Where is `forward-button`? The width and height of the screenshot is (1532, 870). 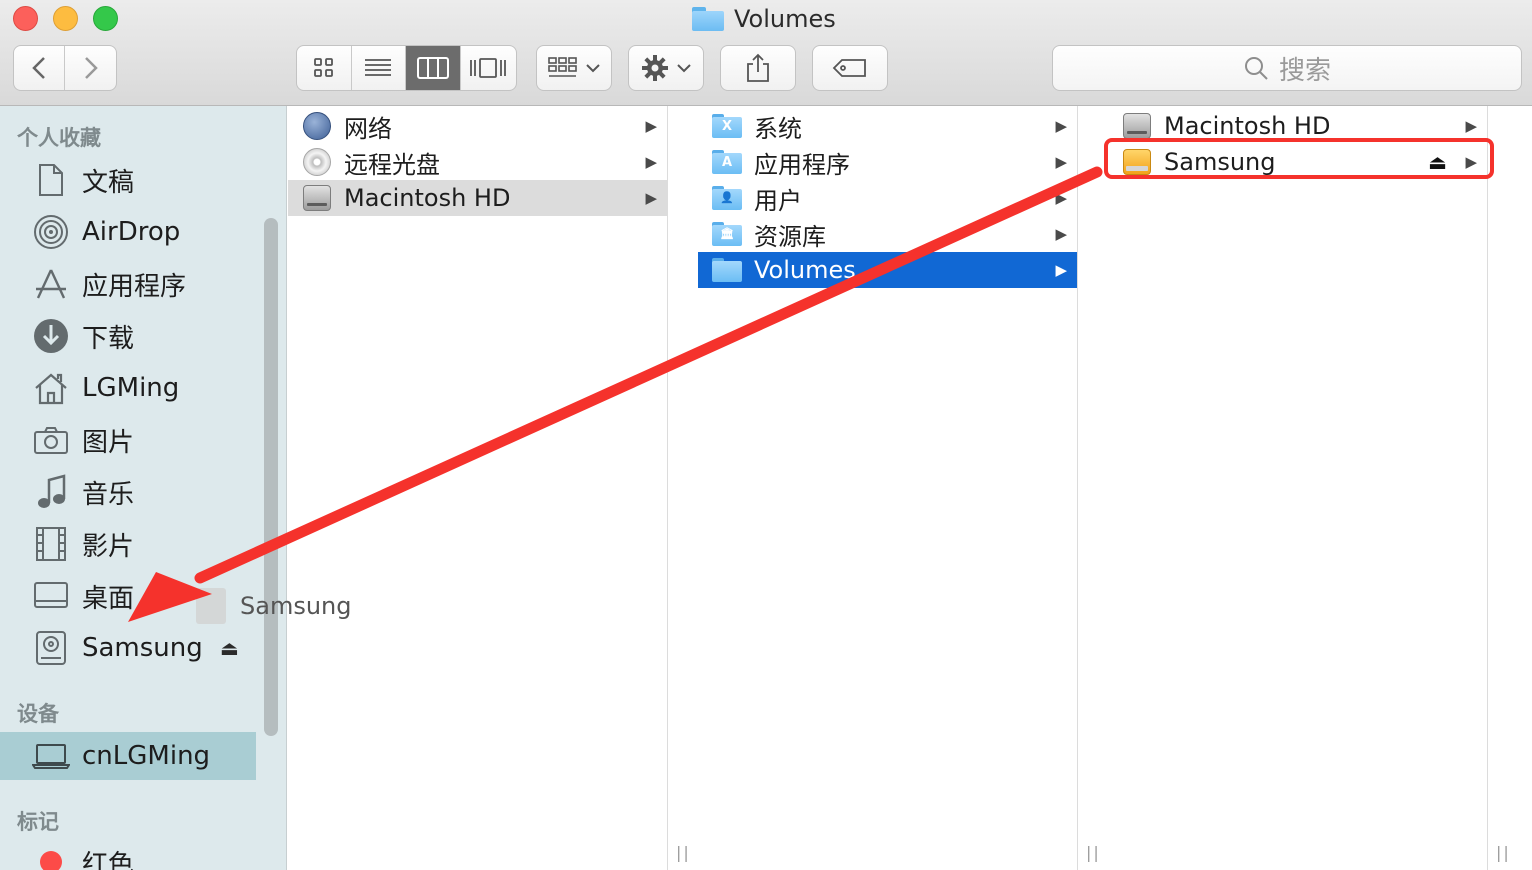
forward-button is located at coordinates (90, 68).